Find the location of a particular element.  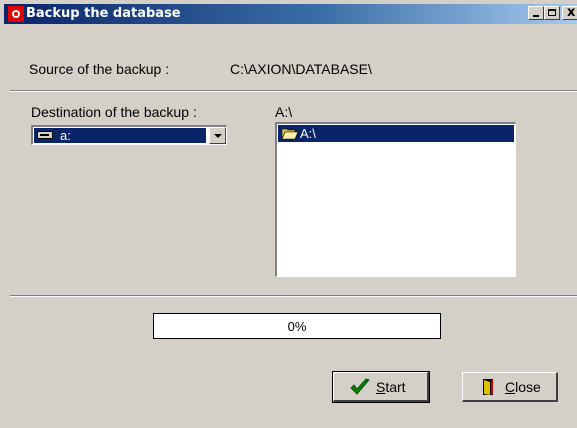

drive-select: a: is located at coordinates (129, 135).